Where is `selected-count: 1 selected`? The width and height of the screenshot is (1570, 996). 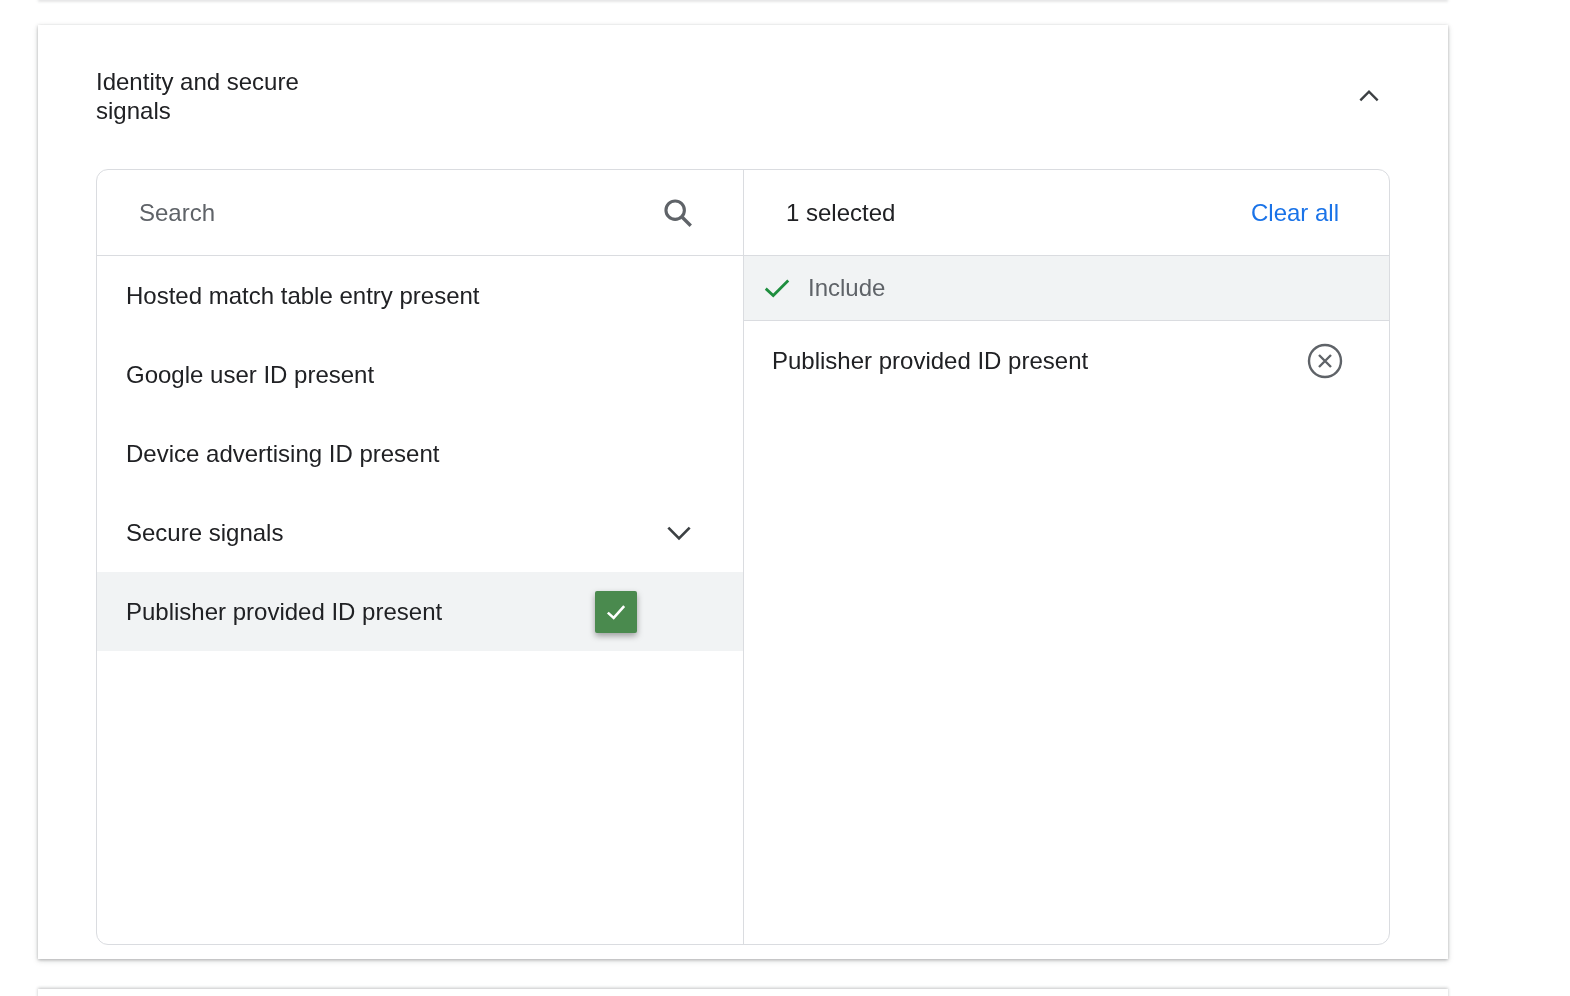 selected-count: 1 selected is located at coordinates (841, 212).